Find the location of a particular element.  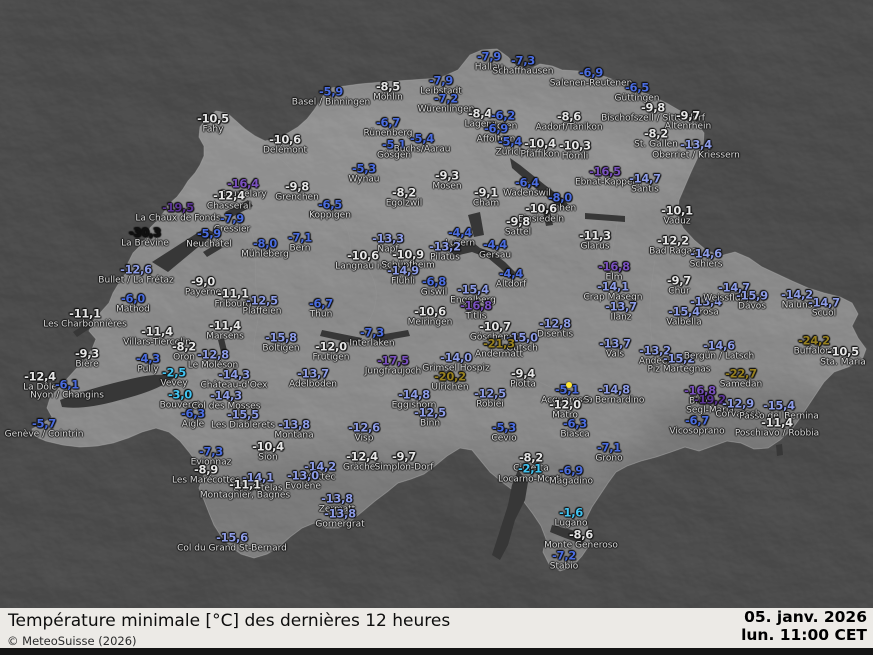

station-label: -7,1 Grono is located at coordinates (608, 452).